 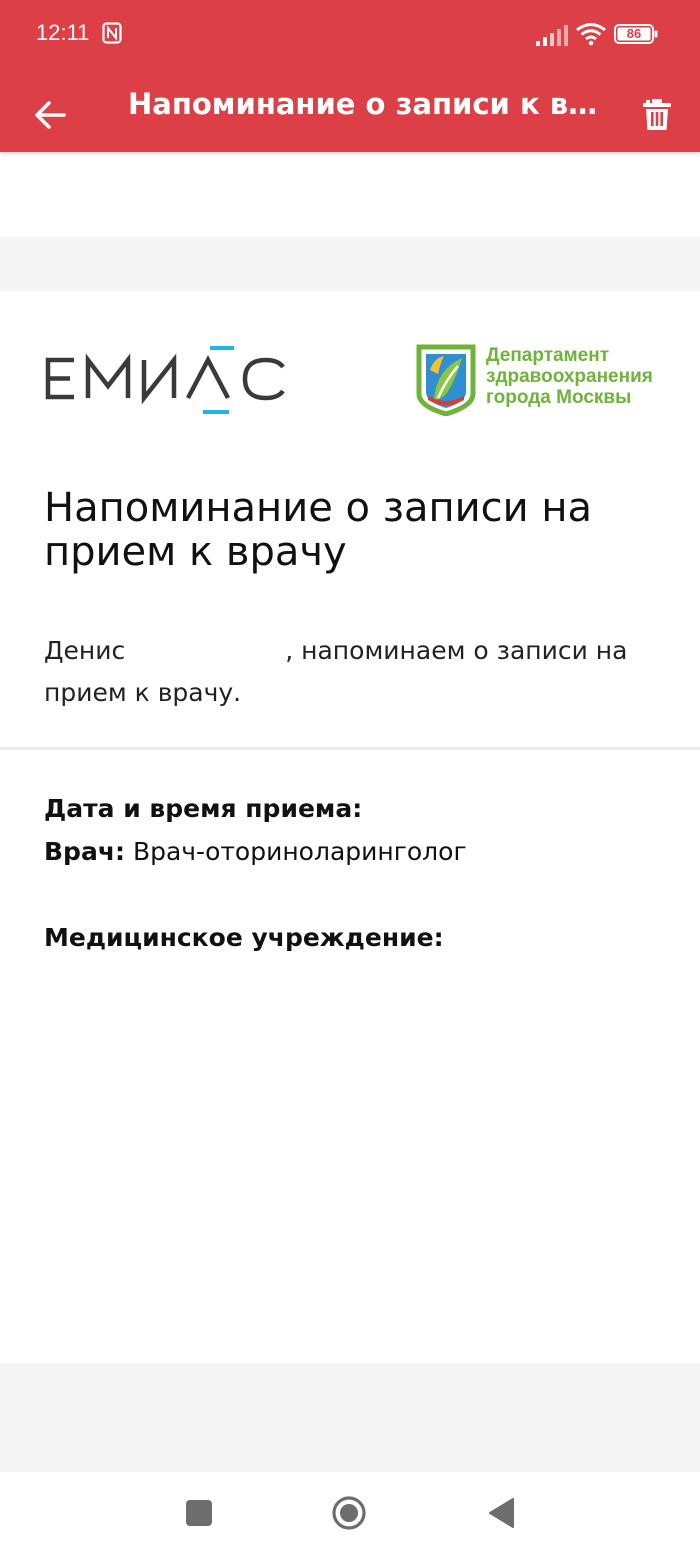 I want to click on battery-level: 86, so click(x=634, y=33).